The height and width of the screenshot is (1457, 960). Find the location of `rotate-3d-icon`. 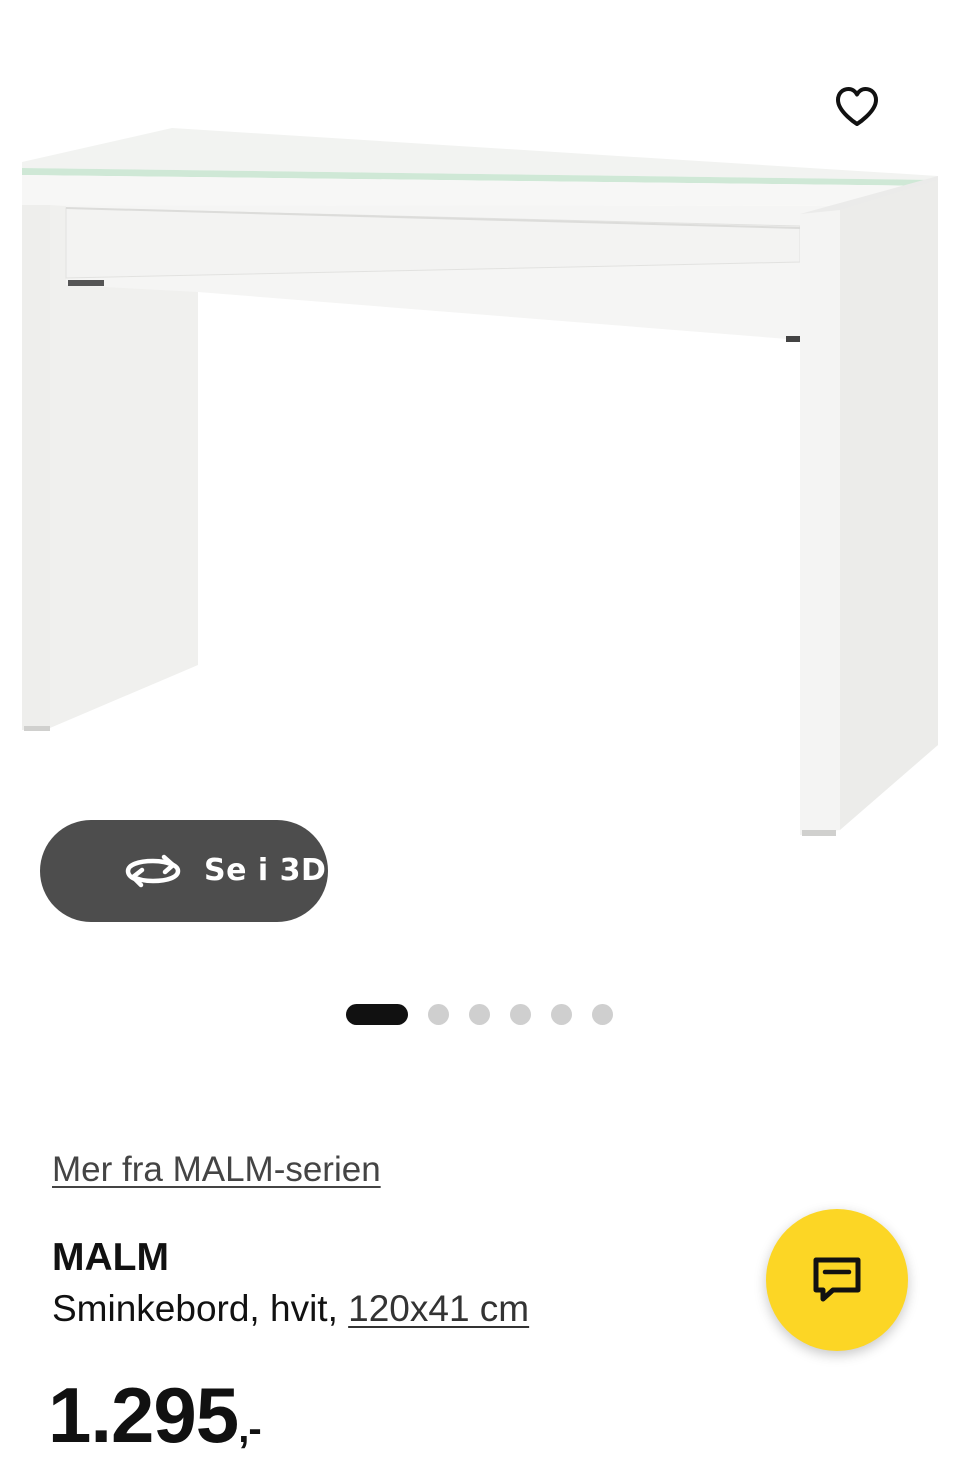

rotate-3d-icon is located at coordinates (153, 871).